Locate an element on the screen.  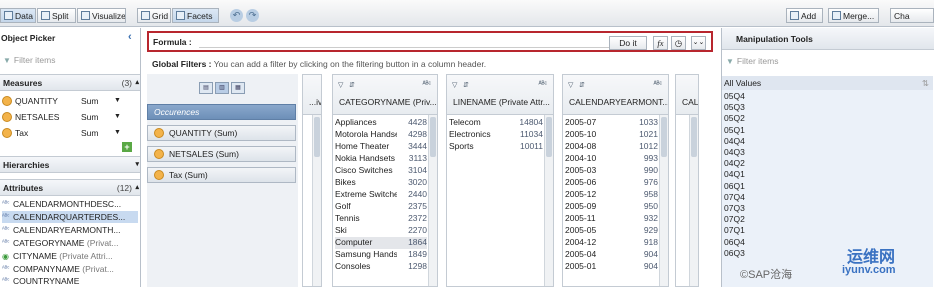
facet-measure-item: NETSALES (Sum) is located at coordinates (221, 154).